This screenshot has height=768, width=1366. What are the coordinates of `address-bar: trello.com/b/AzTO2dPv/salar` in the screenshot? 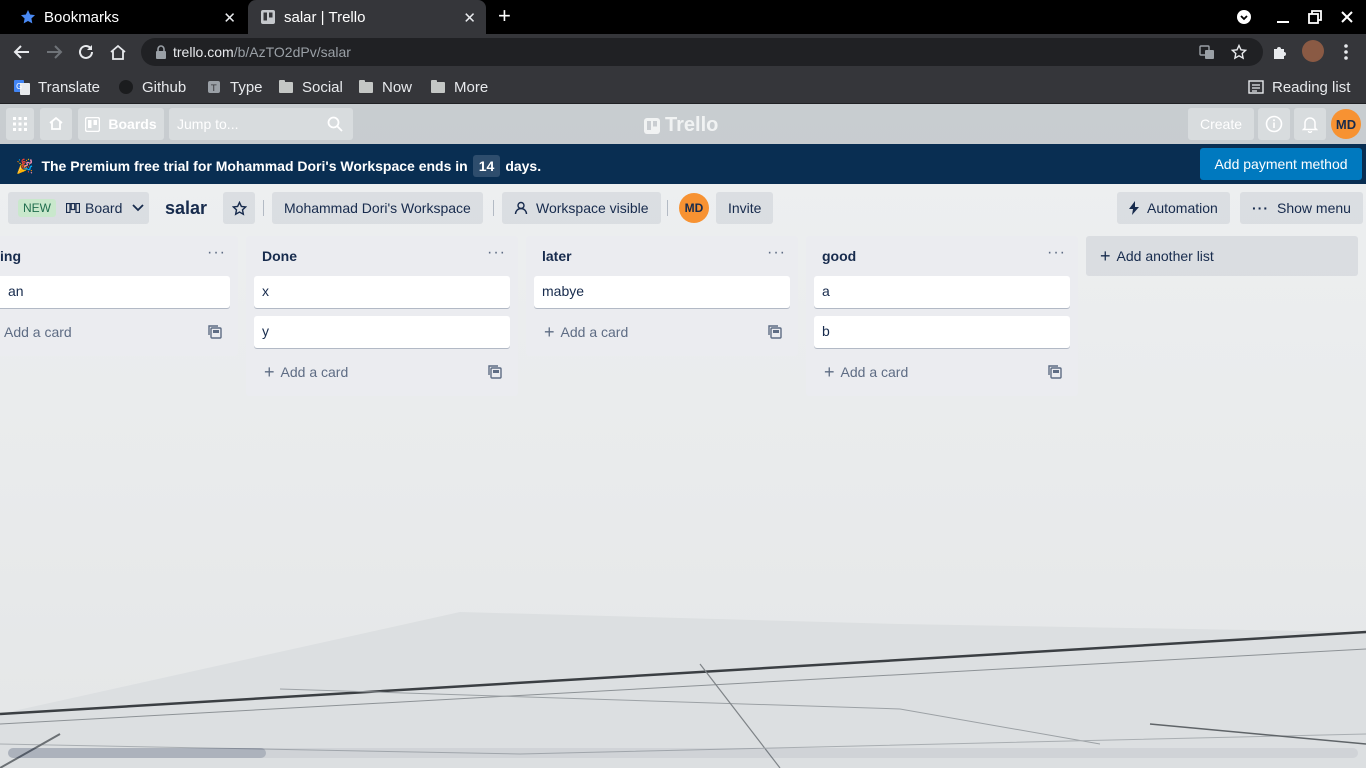 It's located at (702, 52).